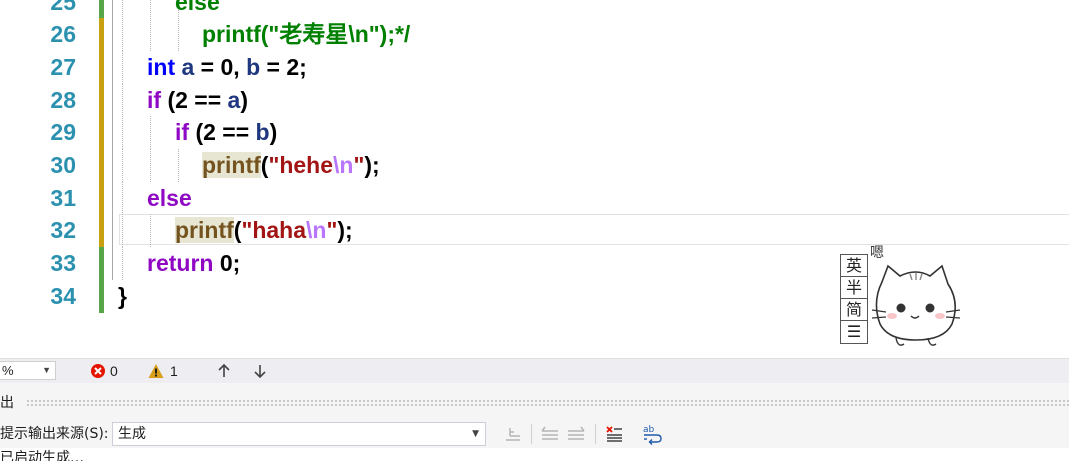 The image size is (1069, 461). Describe the element at coordinates (220, 67) in the screenshot. I see `code-token: = 0,` at that location.